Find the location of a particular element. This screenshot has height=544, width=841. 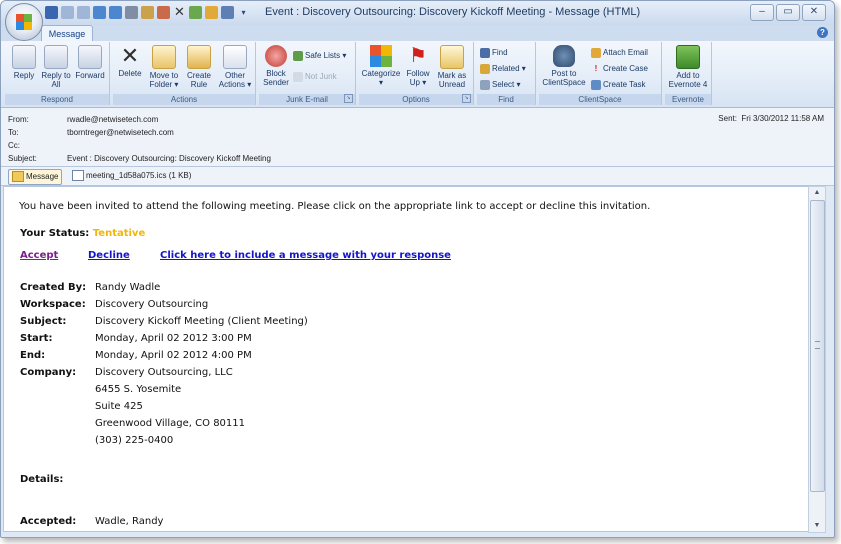

delete-x-icon: ✕ is located at coordinates (179, 12).